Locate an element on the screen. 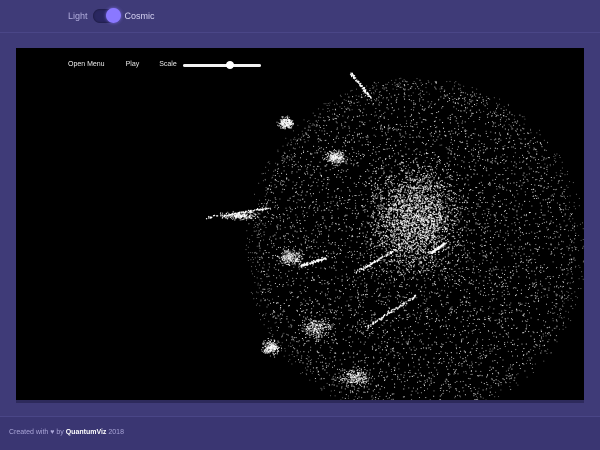 The height and width of the screenshot is (450, 600). footer-by: by is located at coordinates (60, 432).